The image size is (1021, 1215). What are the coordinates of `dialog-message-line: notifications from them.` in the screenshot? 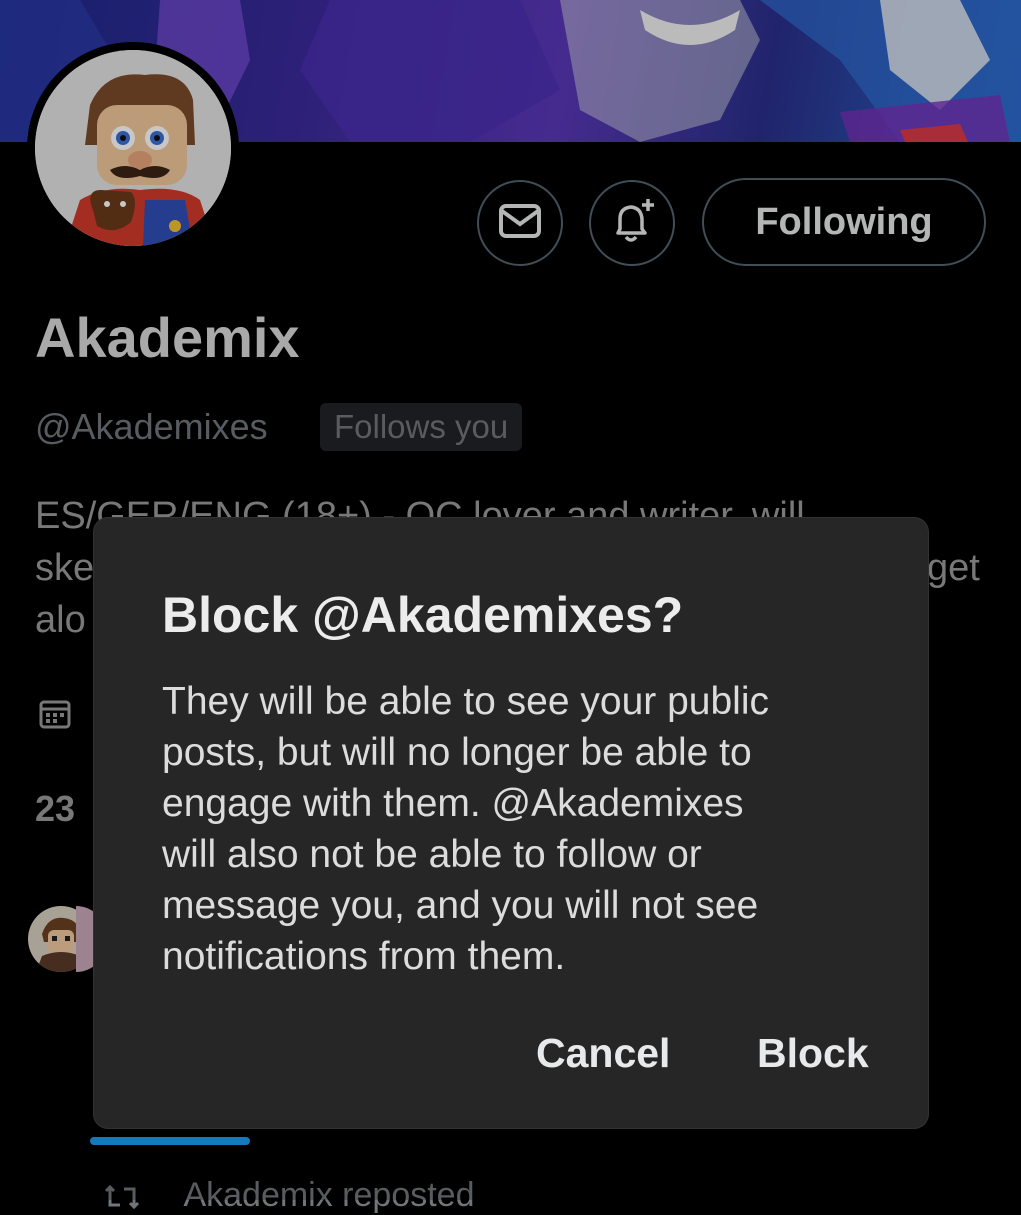 It's located at (364, 956).